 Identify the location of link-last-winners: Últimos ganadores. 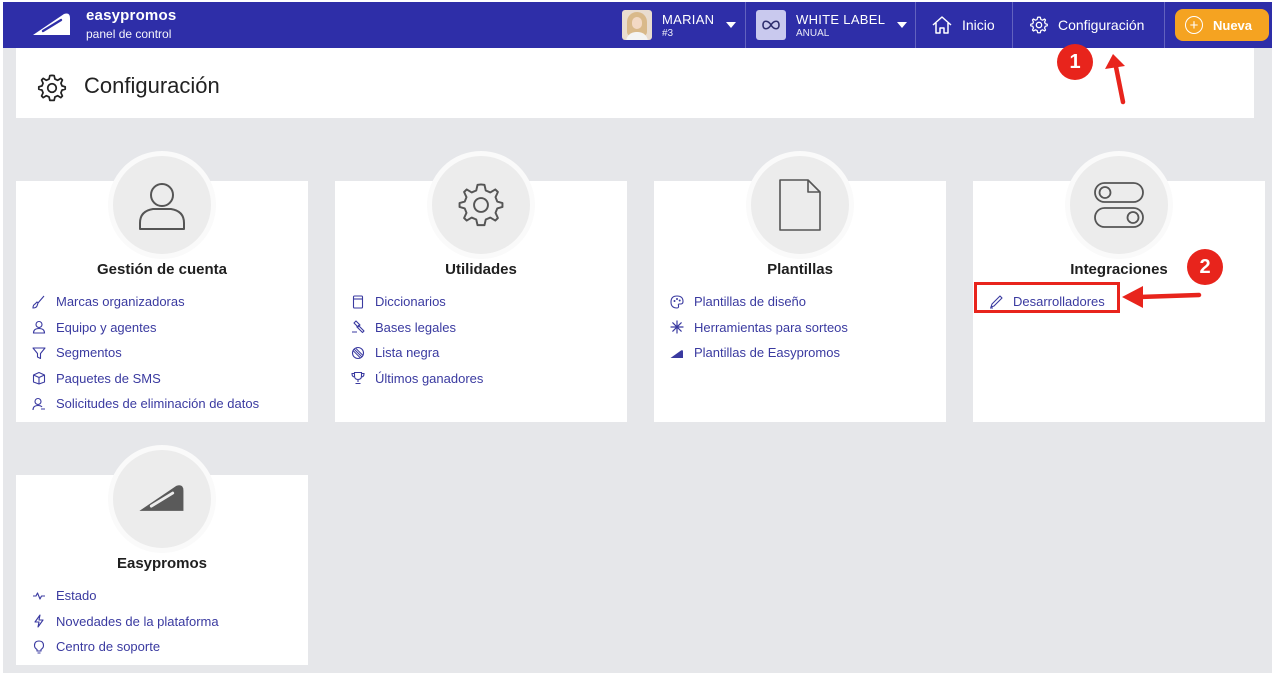
(417, 379).